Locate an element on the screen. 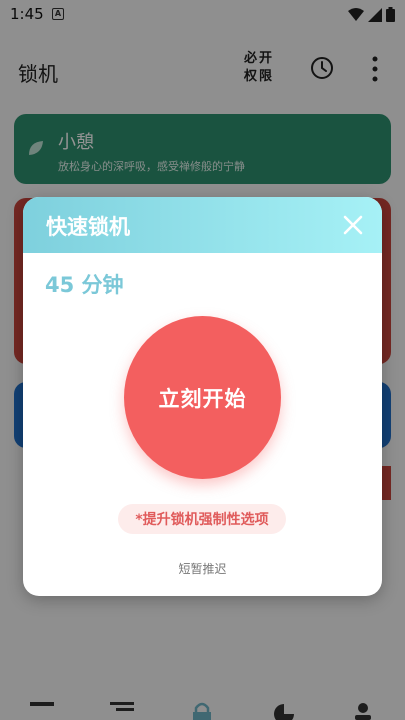 Image resolution: width=405 pixels, height=720 pixels. dialog-title: 快速锁机 is located at coordinates (88, 227).